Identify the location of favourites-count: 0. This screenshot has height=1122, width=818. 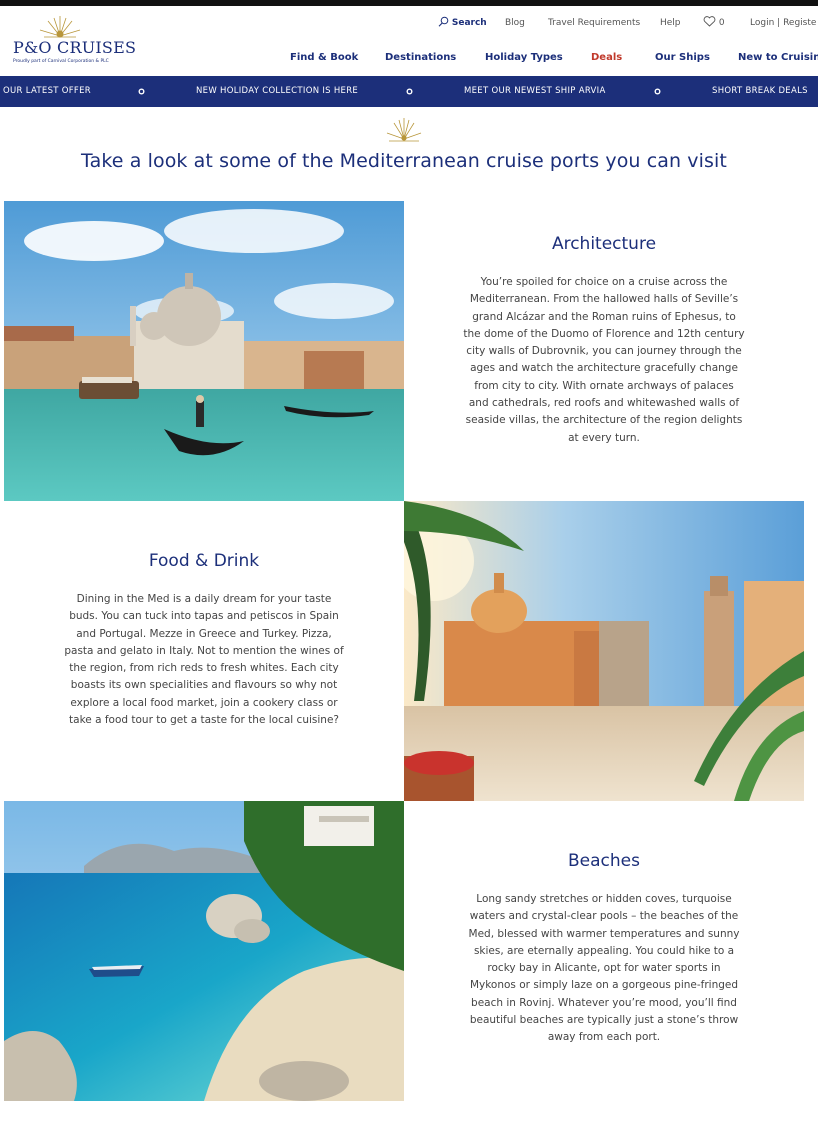
(721, 23).